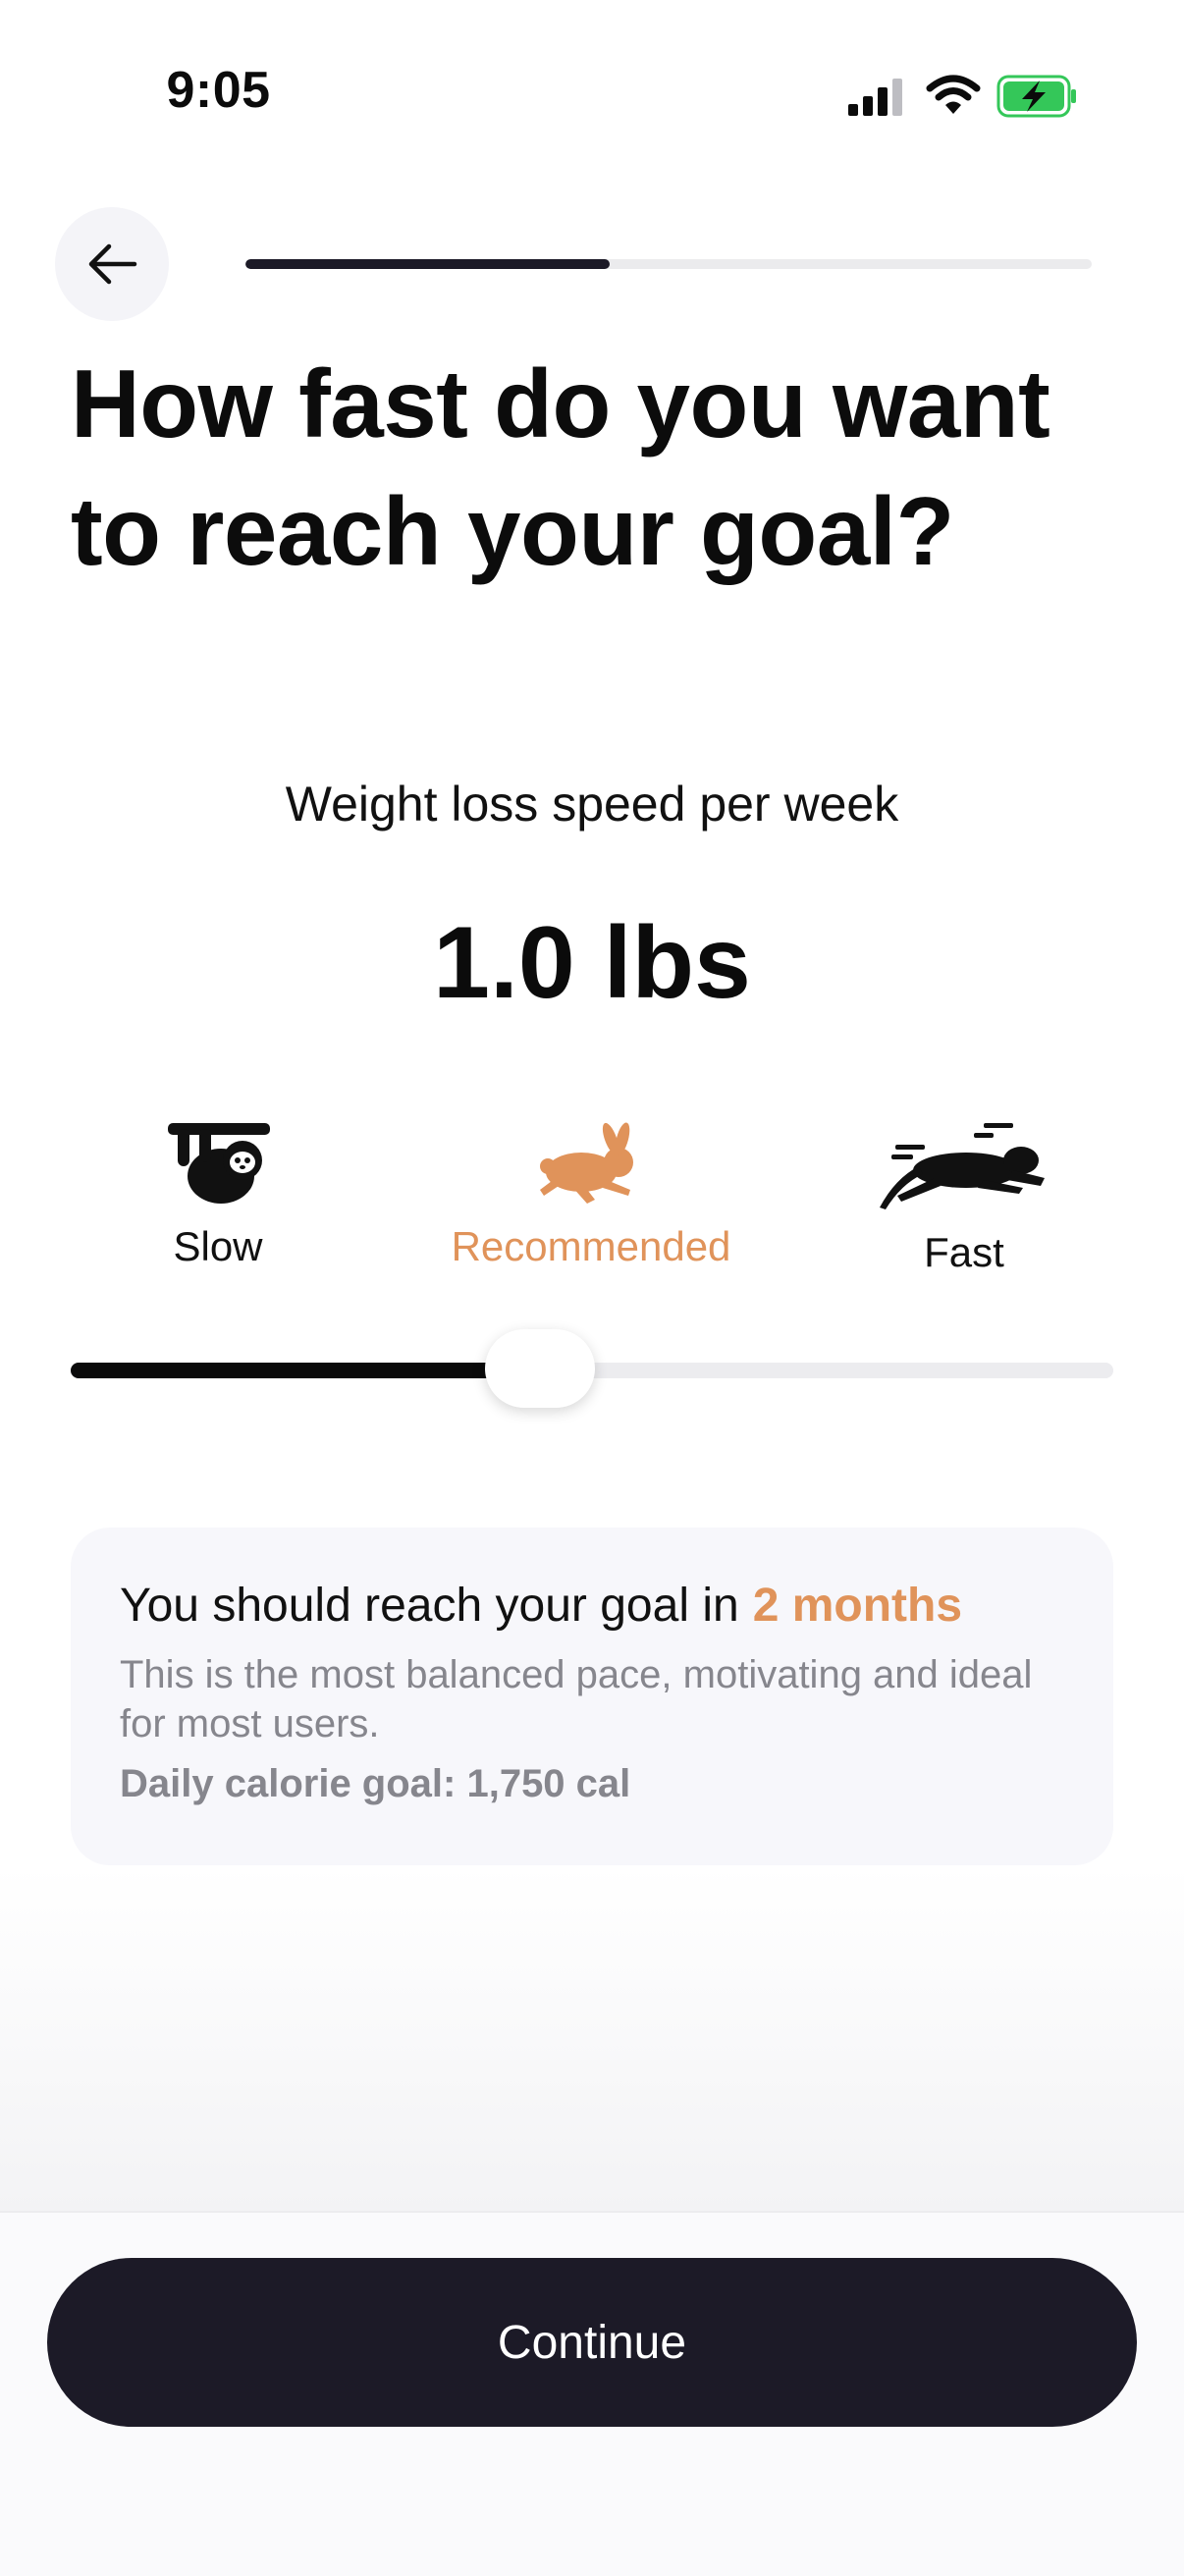 The height and width of the screenshot is (2576, 1184). I want to click on speed-label: Weight loss speed per week, so click(592, 804).